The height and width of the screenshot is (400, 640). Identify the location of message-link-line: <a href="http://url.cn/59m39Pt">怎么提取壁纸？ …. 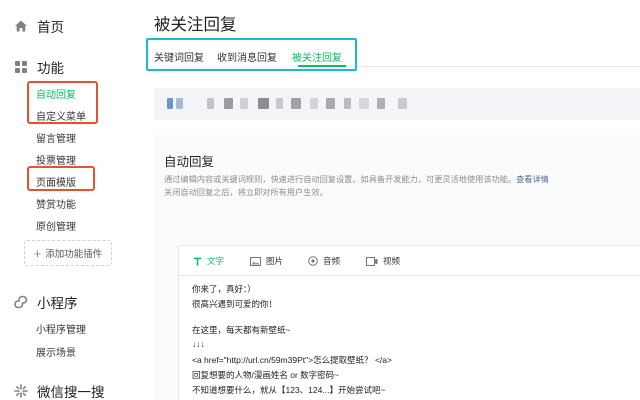
(292, 360).